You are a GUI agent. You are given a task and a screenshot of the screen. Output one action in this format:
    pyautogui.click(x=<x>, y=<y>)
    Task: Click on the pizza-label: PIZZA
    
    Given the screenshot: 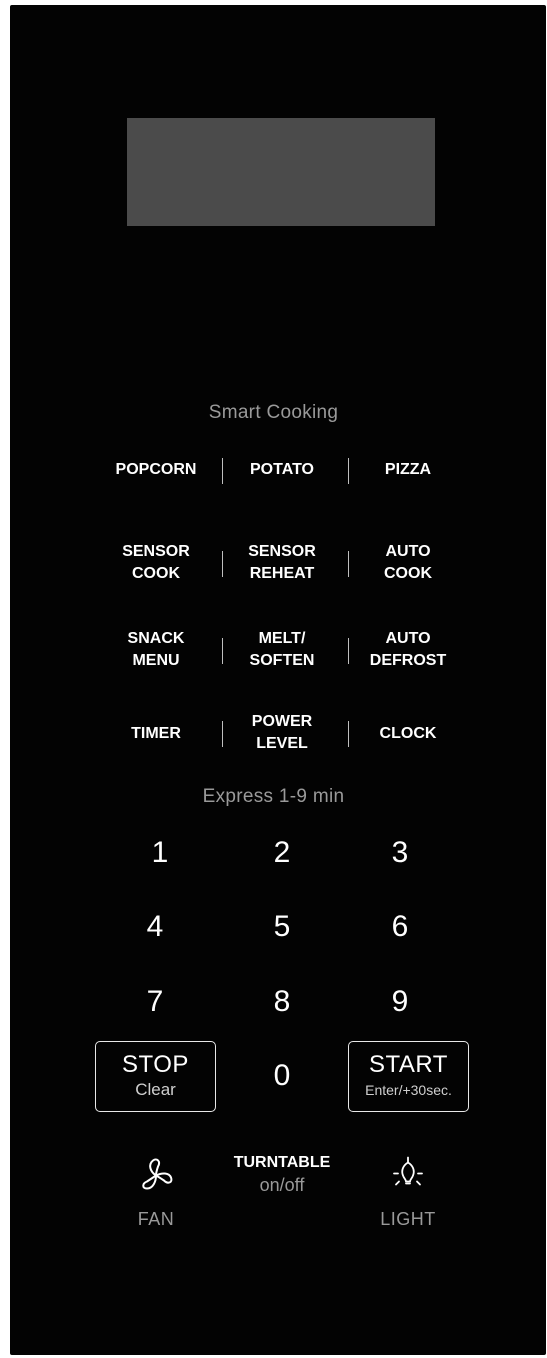 What is the action you would take?
    pyautogui.click(x=408, y=469)
    